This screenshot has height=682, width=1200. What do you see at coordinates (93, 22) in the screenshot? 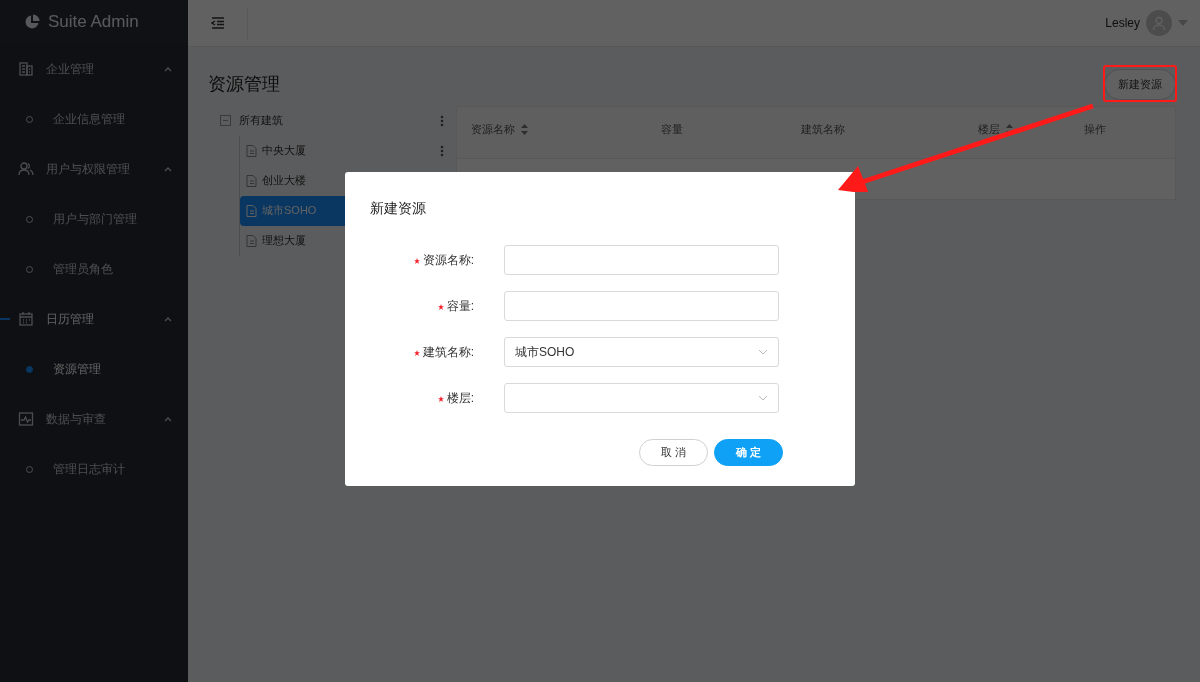
I see `logo-text: Suite Admin` at bounding box center [93, 22].